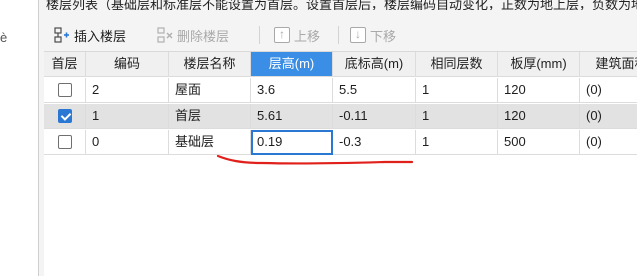 The image size is (637, 276). I want to click on slab-thickness-cell: 500, so click(539, 142).